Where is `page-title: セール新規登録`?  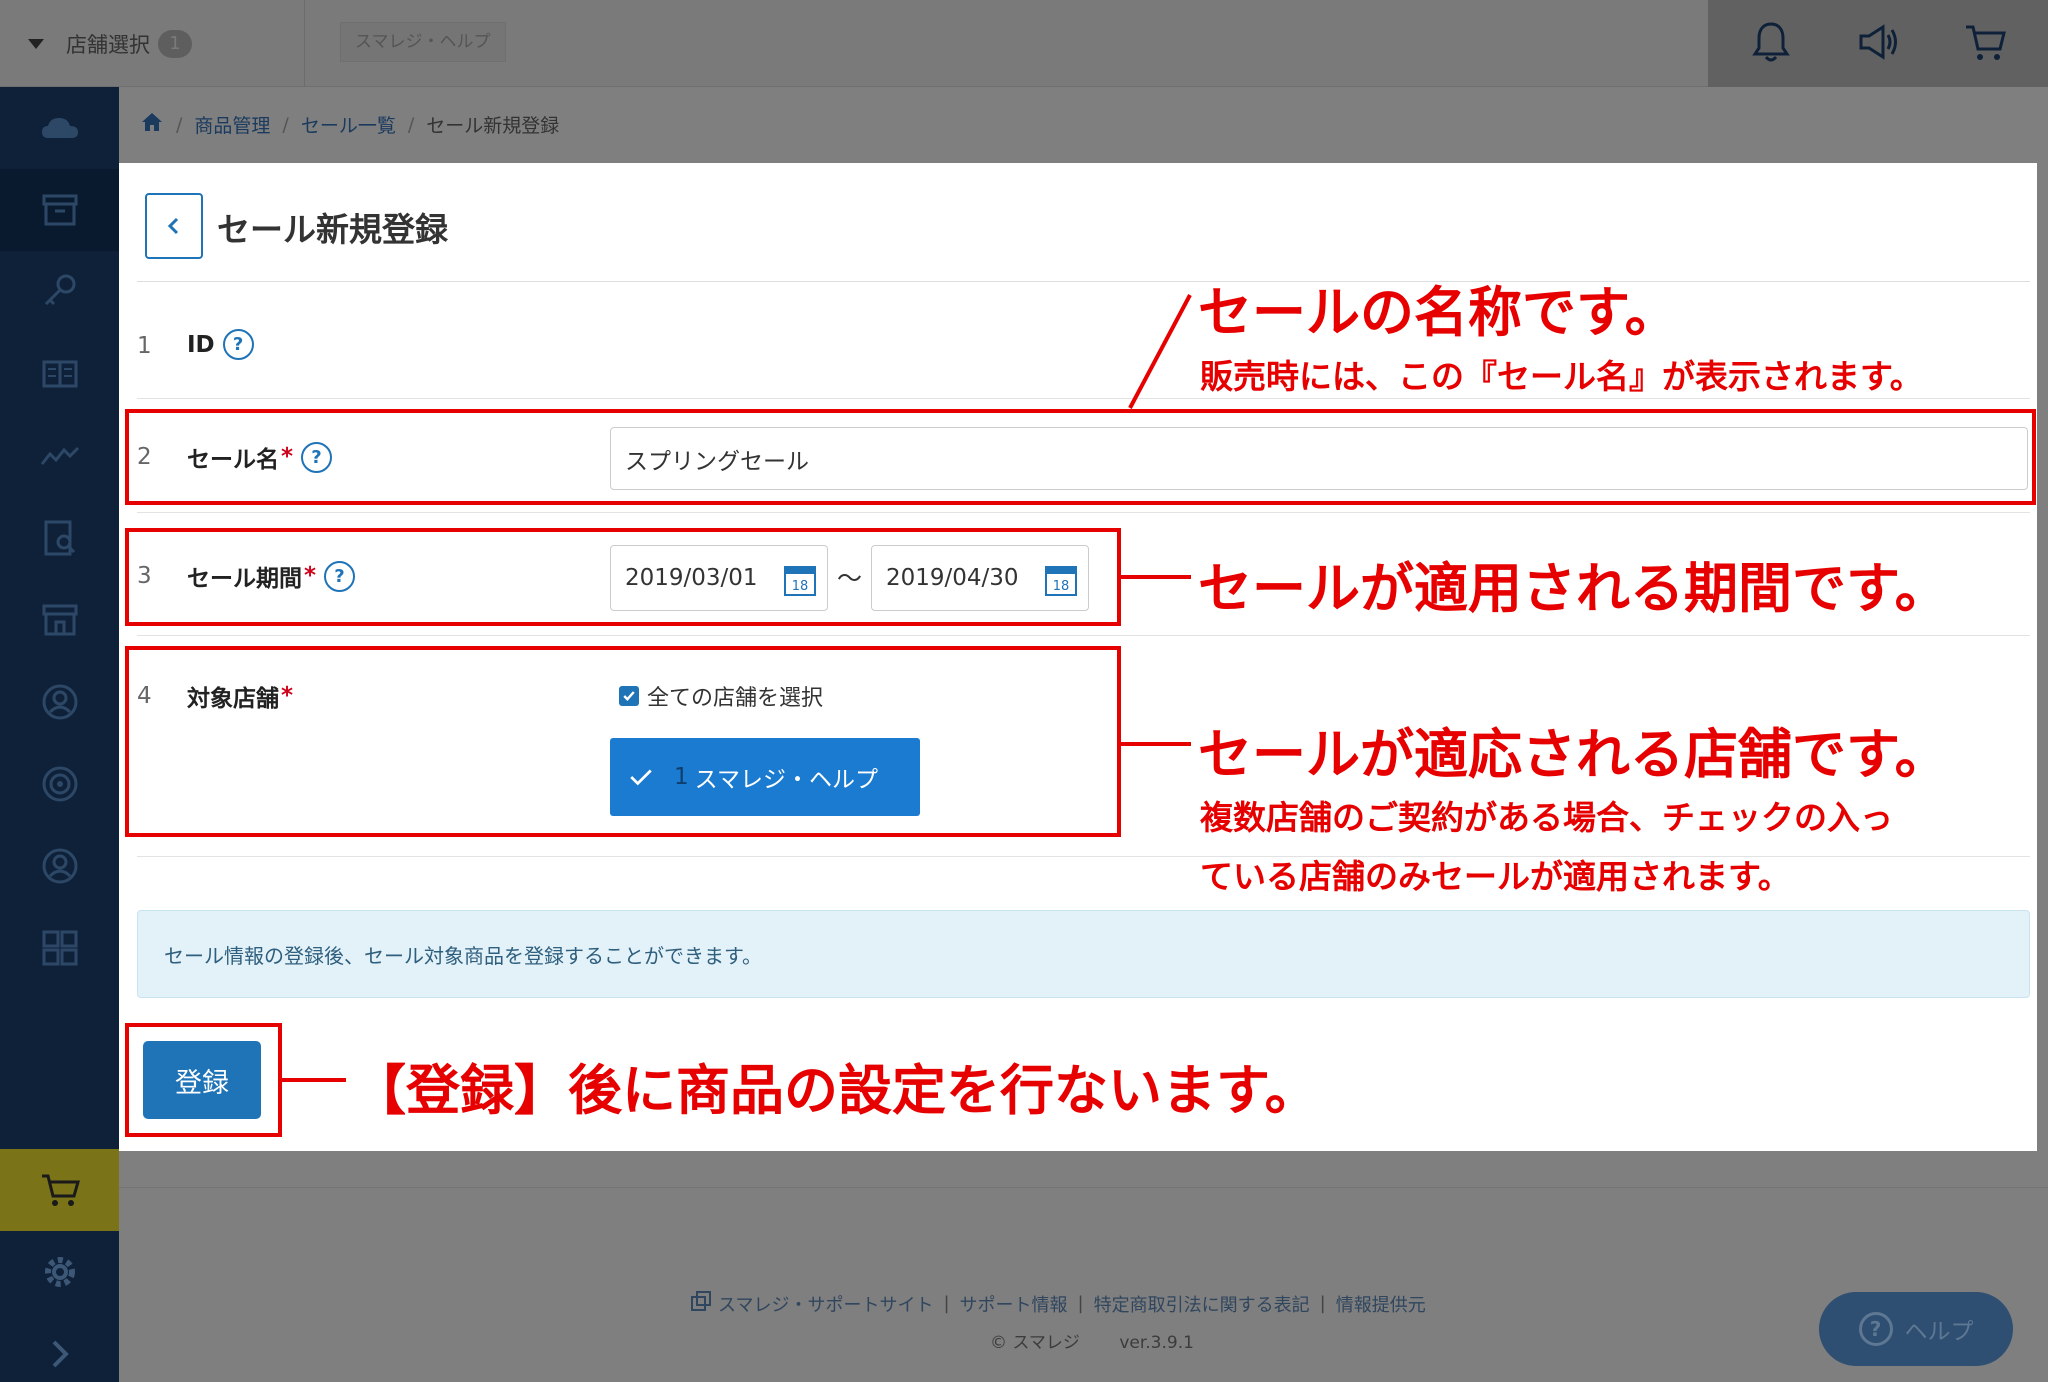 page-title: セール新規登録 is located at coordinates (332, 229).